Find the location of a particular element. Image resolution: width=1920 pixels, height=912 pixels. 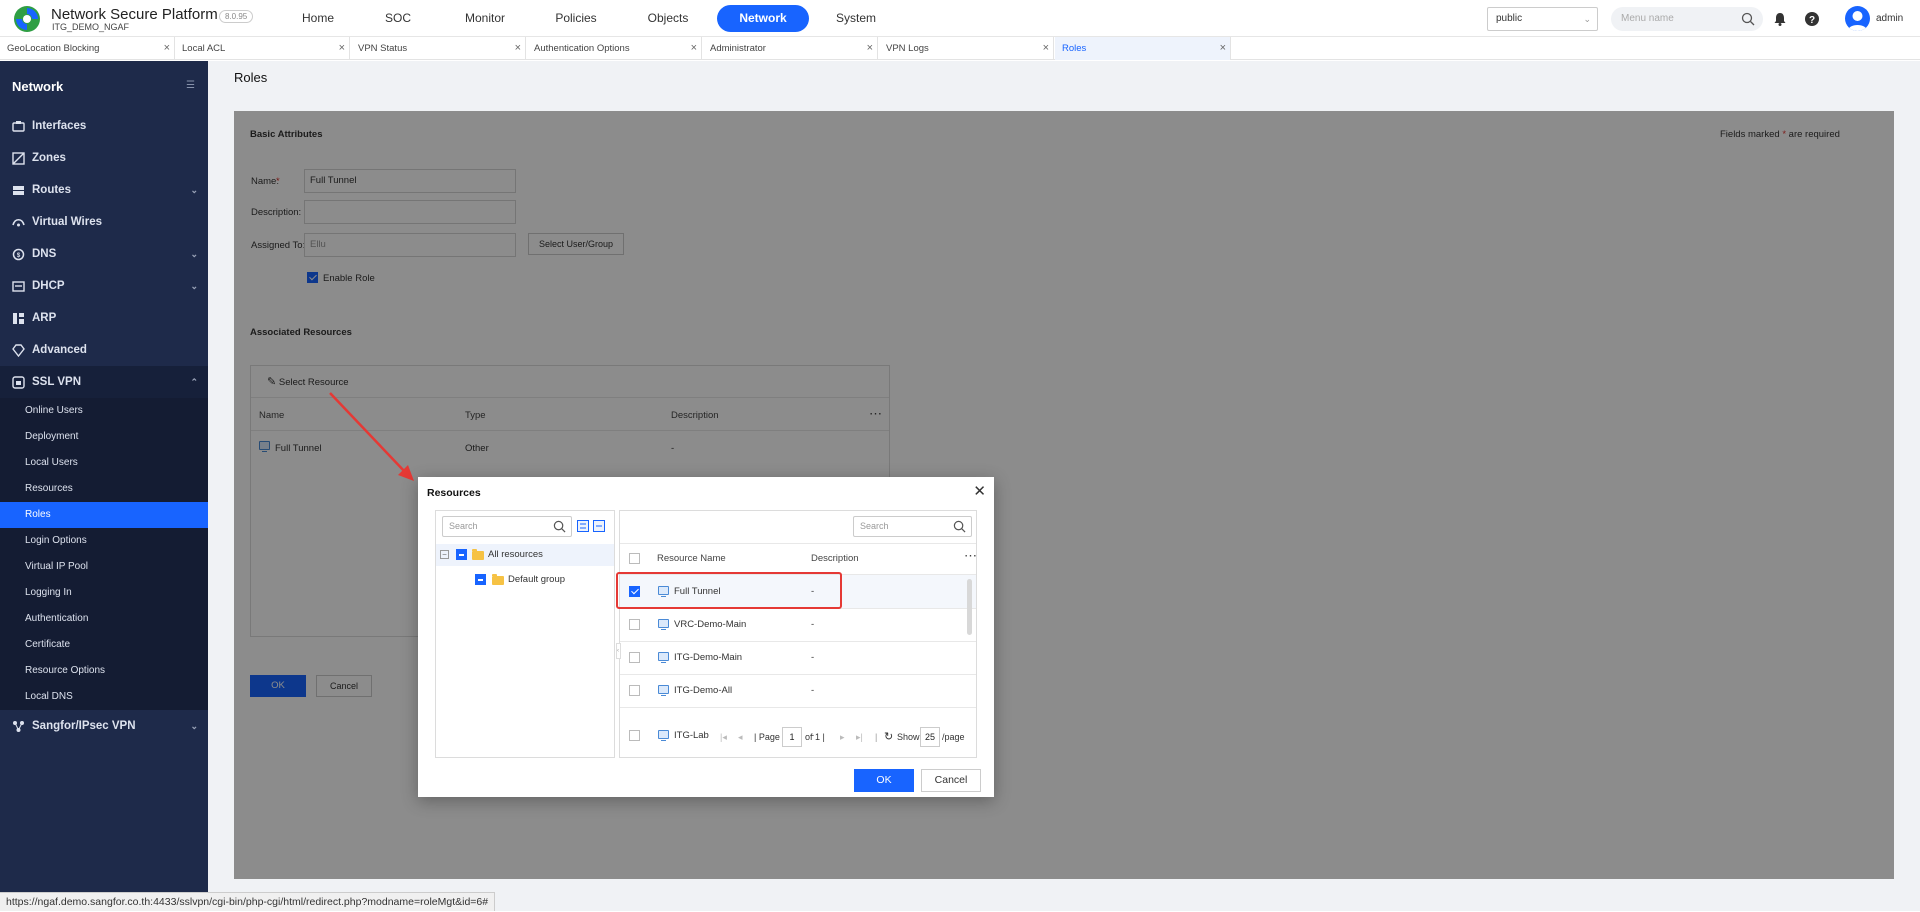

resource-description: - is located at coordinates (813, 657).